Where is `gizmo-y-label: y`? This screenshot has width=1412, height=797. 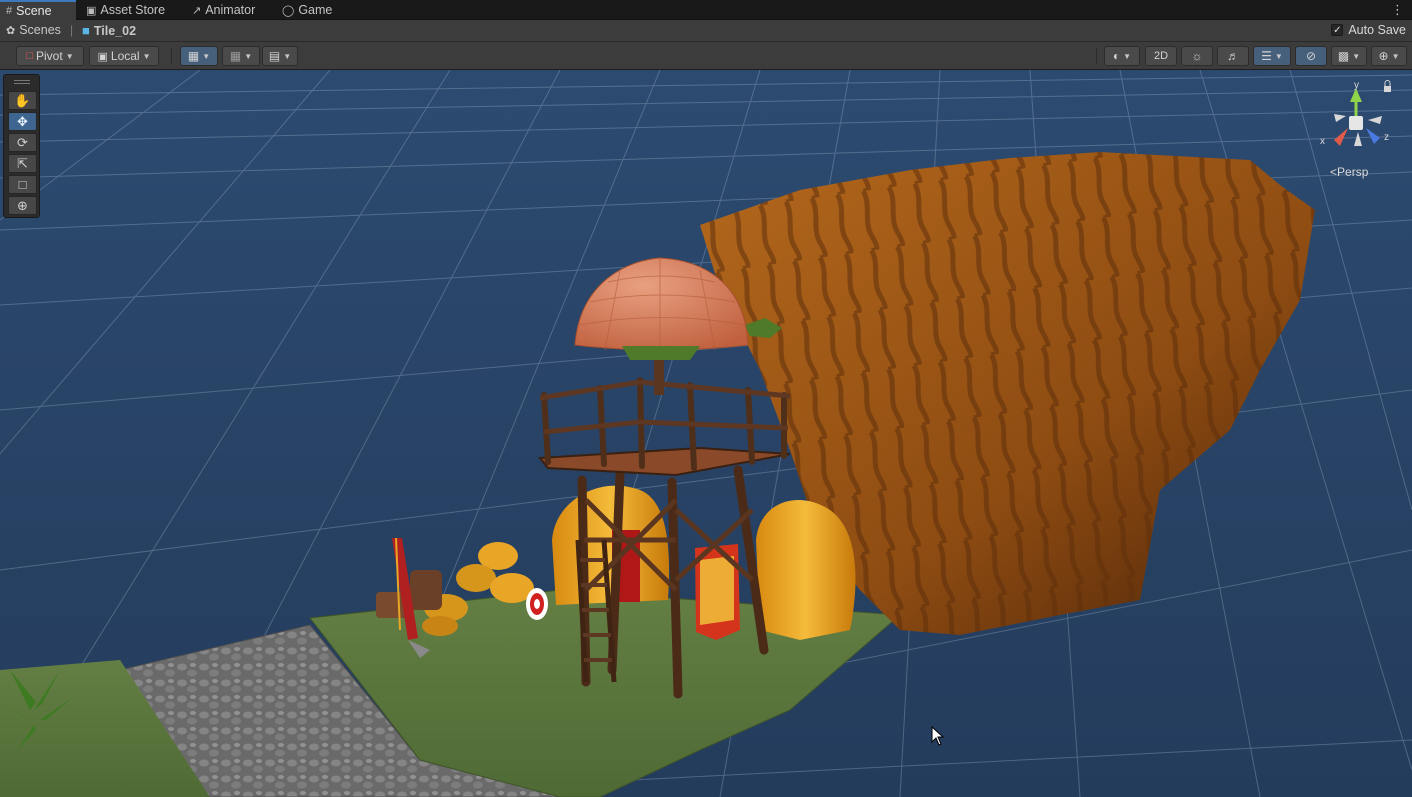
gizmo-y-label: y is located at coordinates (1356, 85).